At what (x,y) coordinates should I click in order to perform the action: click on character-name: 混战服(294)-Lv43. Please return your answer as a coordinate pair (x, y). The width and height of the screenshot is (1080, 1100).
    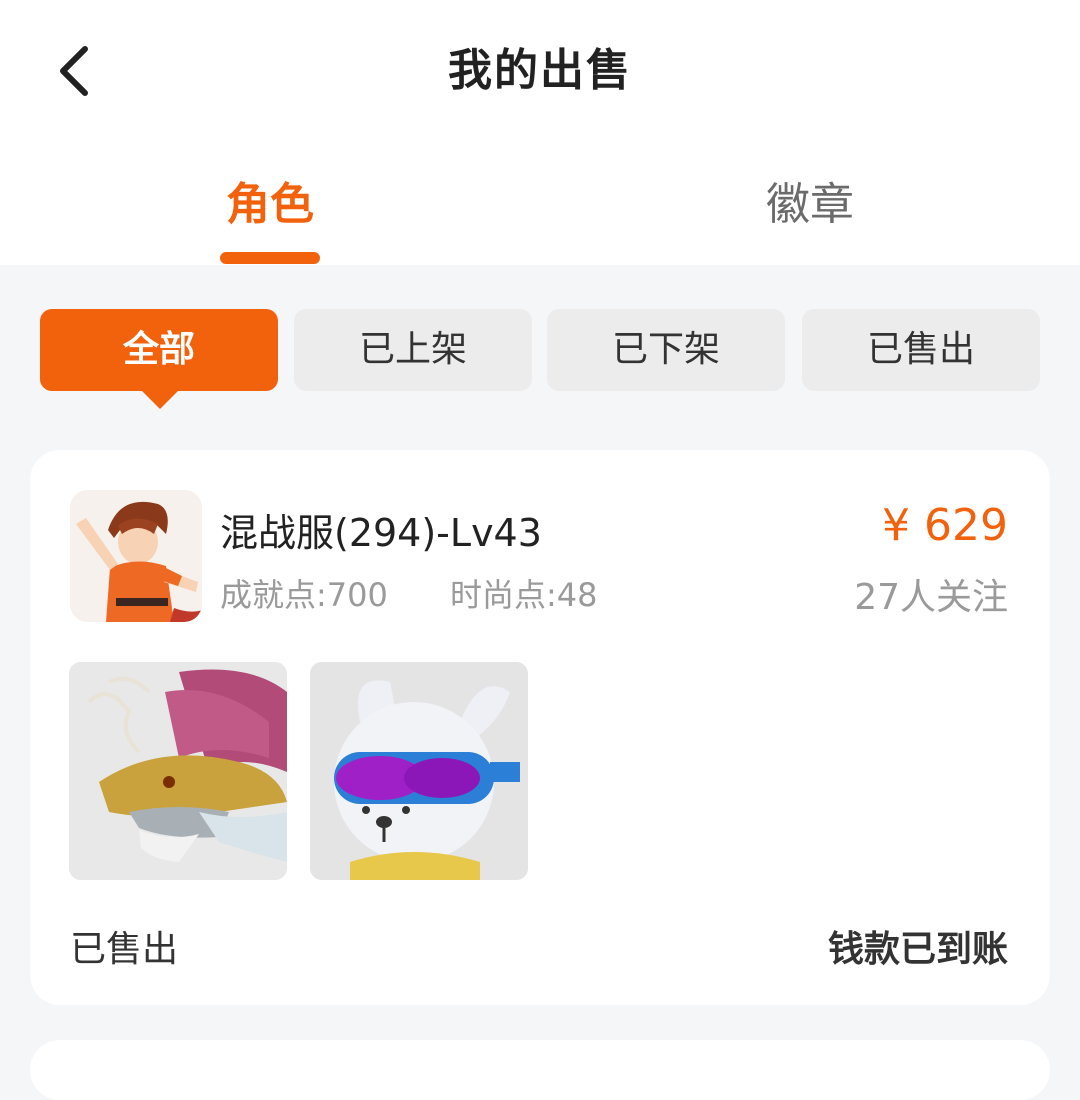
    Looking at the image, I should click on (381, 533).